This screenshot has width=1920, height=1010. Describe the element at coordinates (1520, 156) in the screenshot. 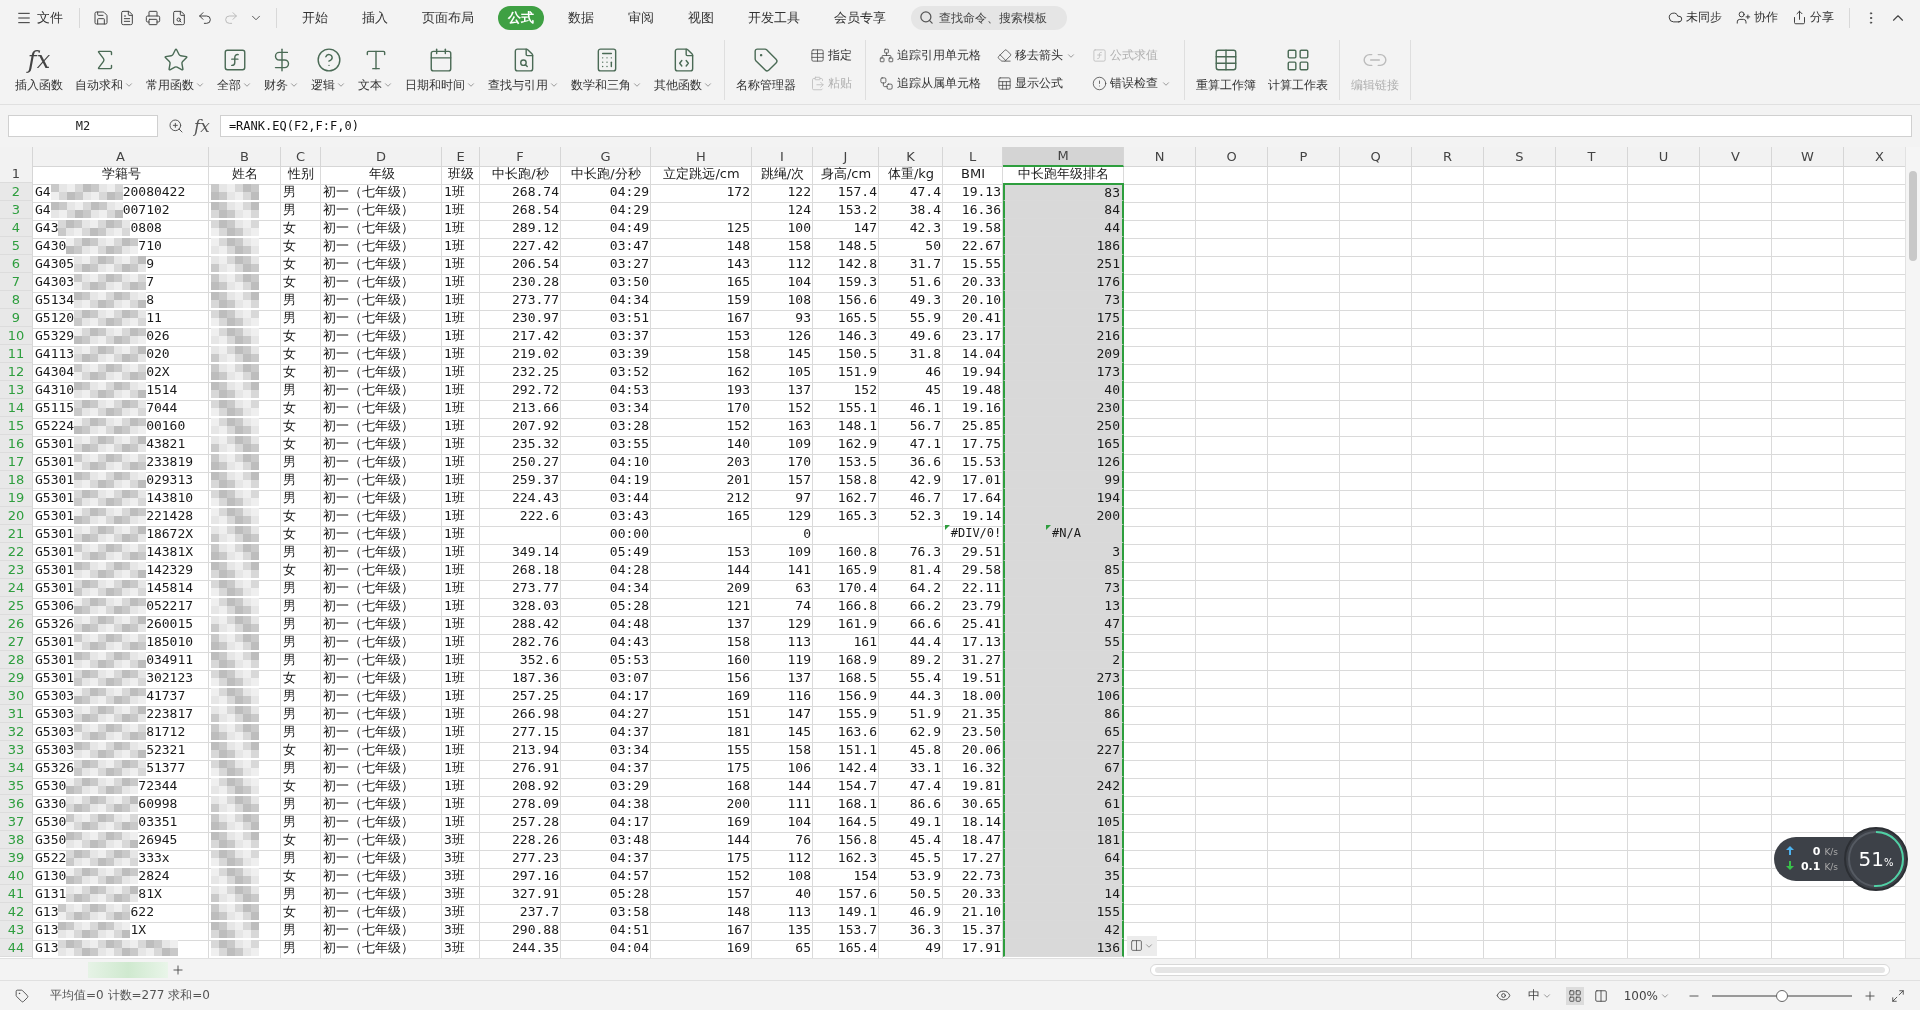

I see `column-header: S` at that location.